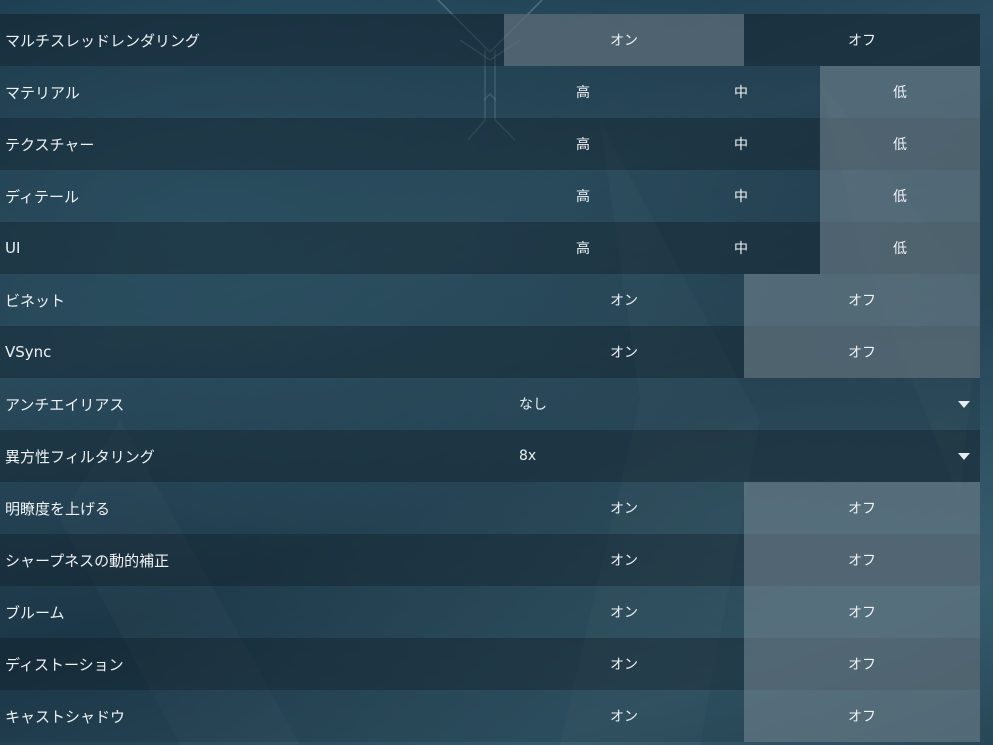  Describe the element at coordinates (742, 456) in the screenshot. I see `setting-dropdown: 8x` at that location.